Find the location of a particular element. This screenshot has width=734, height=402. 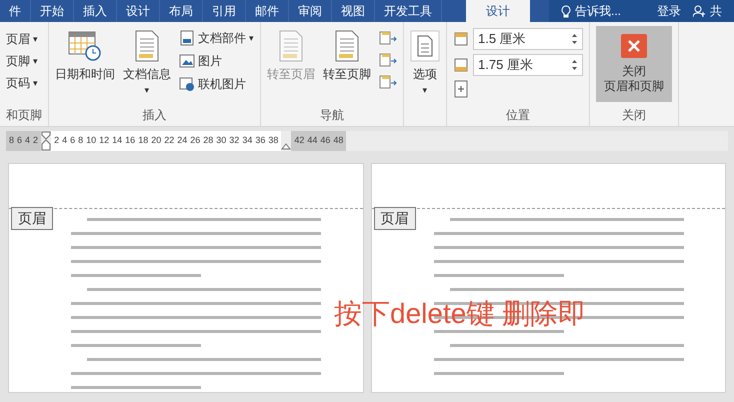

indent-marker-icon is located at coordinates (46, 141).